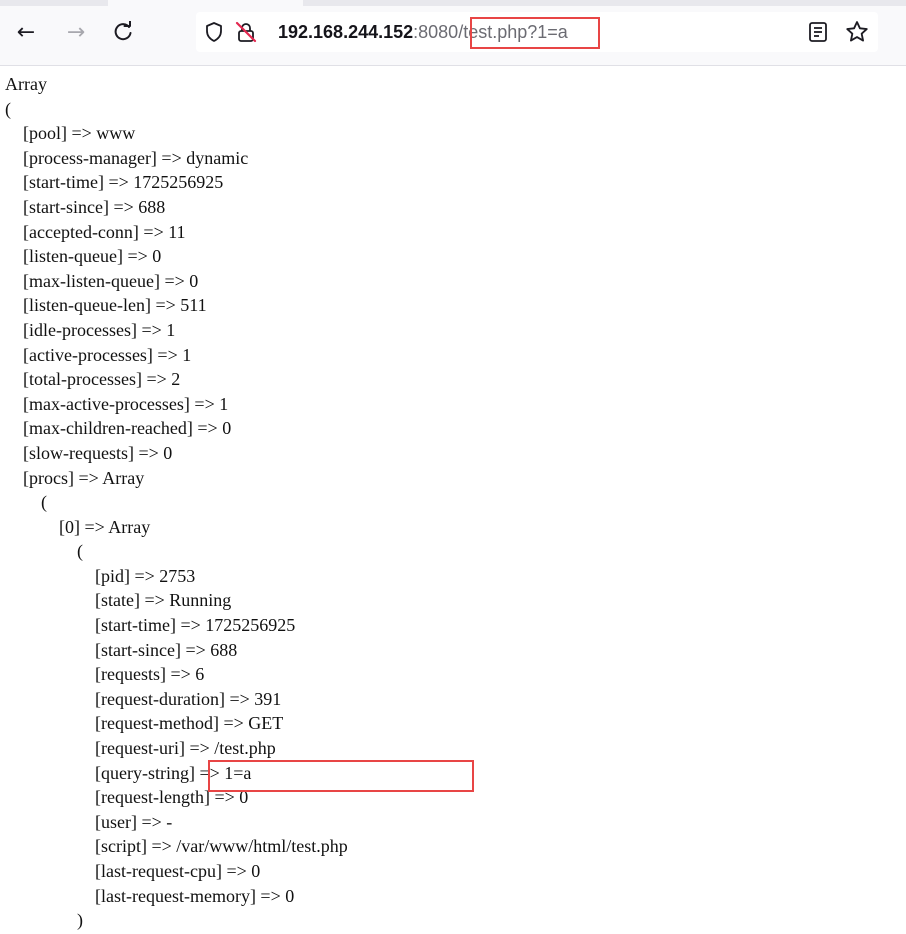 Image resolution: width=906 pixels, height=934 pixels. I want to click on dump-line: [script] => /var/www/html/test.php, so click(176, 846).